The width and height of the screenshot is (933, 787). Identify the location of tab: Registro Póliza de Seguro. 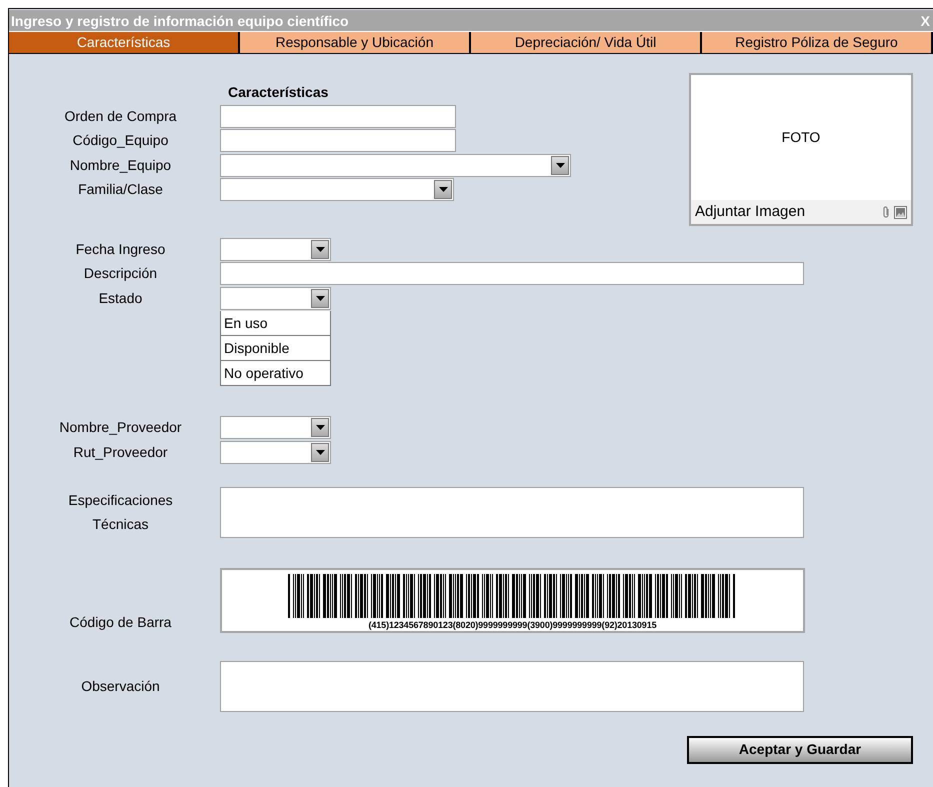
(817, 42).